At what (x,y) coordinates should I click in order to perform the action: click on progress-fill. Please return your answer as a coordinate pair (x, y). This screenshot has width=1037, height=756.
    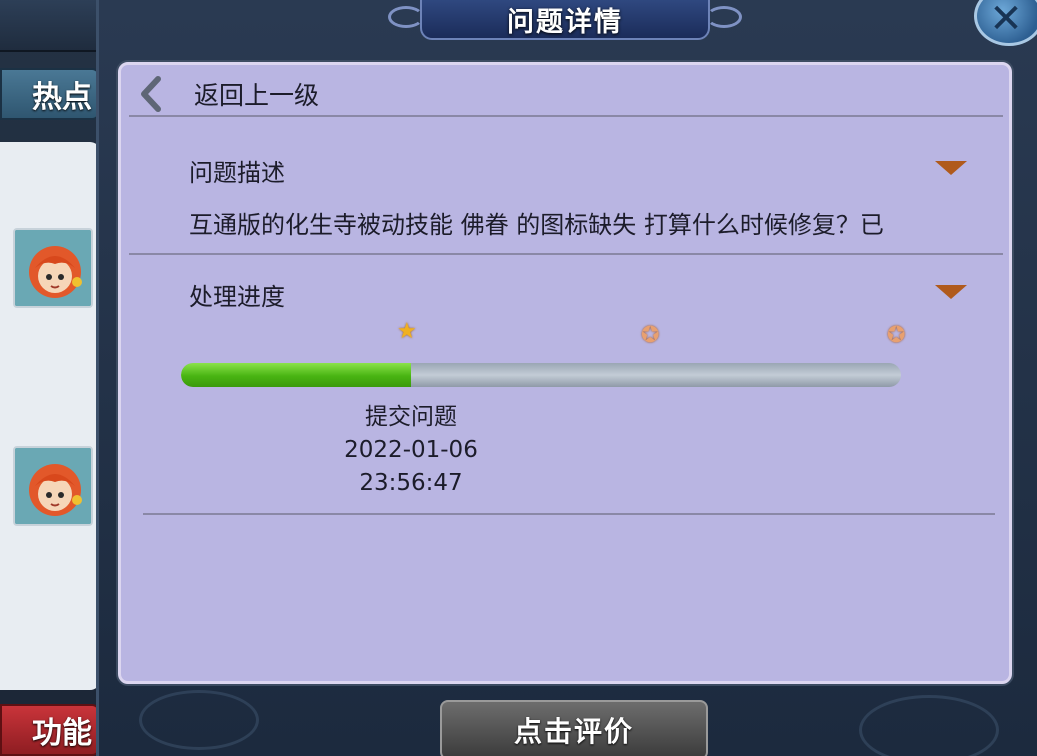
    Looking at the image, I should click on (296, 375).